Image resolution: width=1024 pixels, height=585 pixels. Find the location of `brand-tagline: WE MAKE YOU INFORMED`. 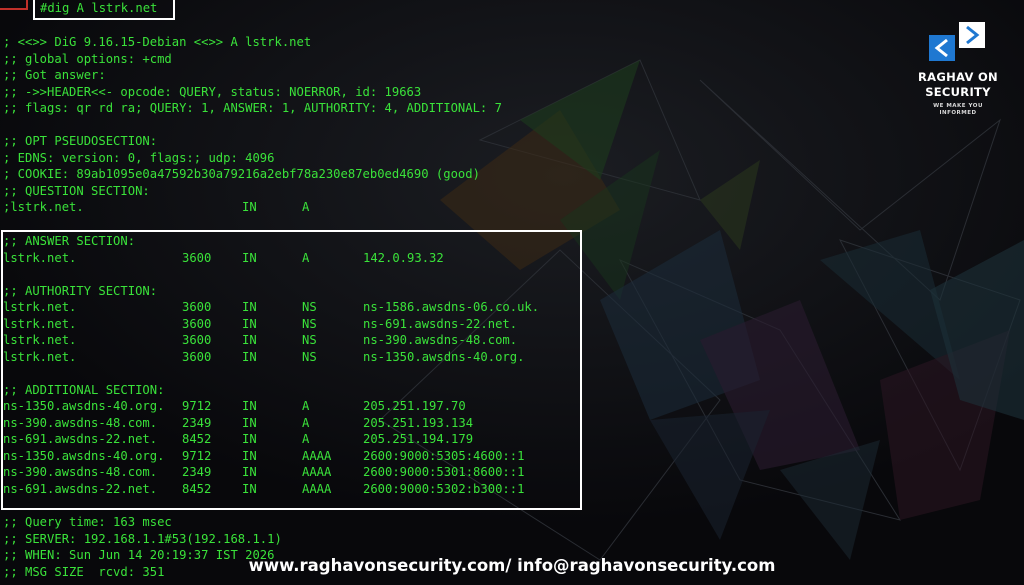

brand-tagline: WE MAKE YOU INFORMED is located at coordinates (958, 109).